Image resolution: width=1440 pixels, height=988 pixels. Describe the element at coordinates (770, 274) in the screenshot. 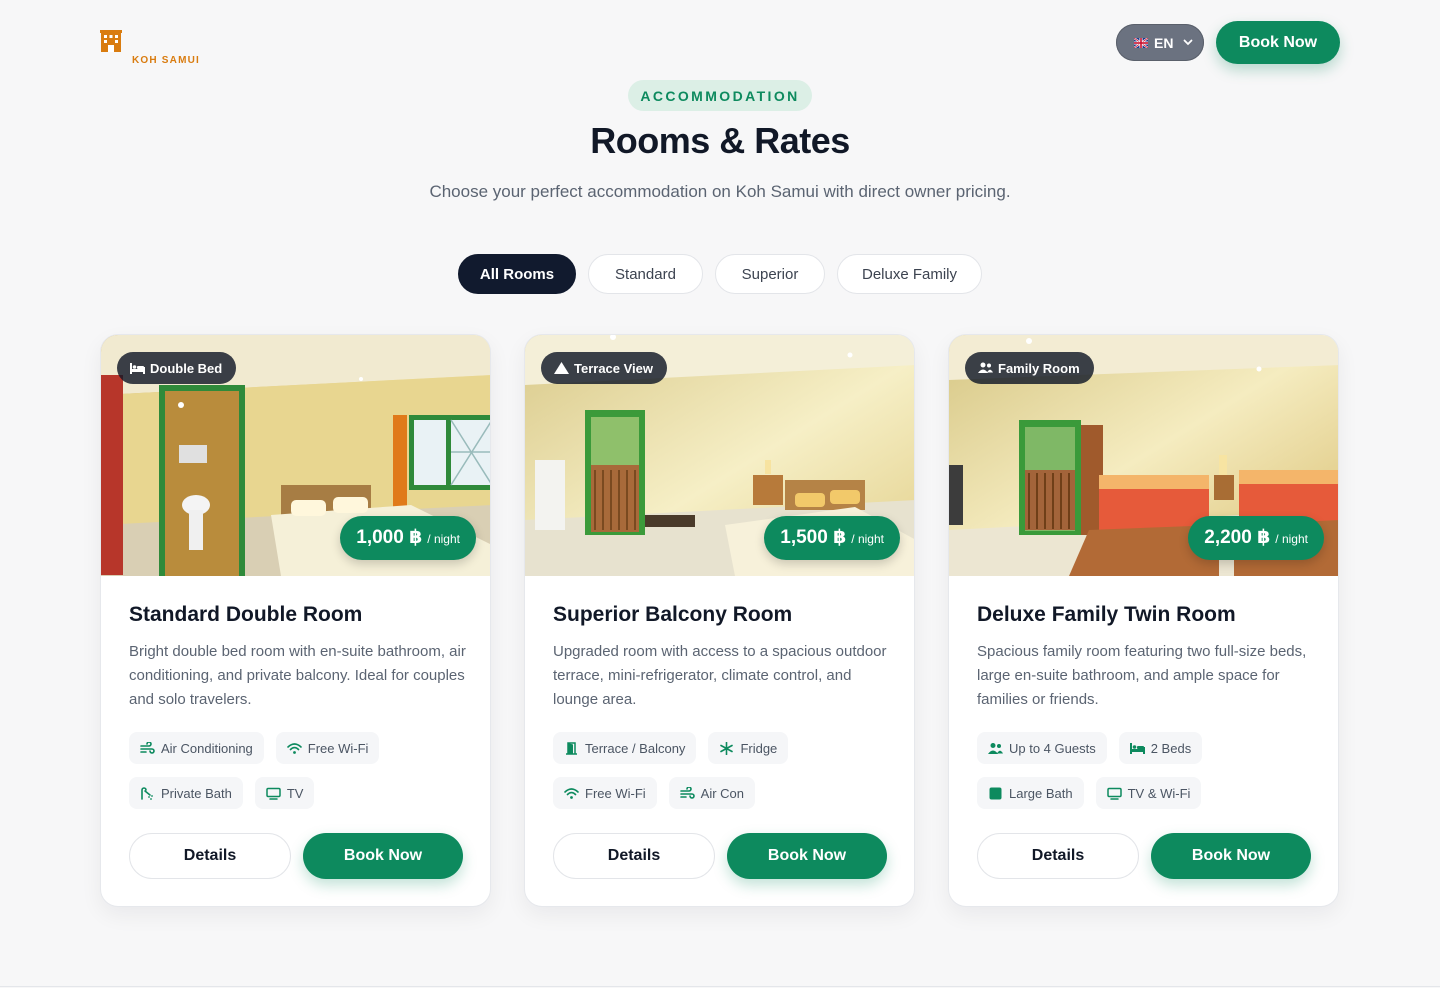

I see `tab-superior: Superior` at that location.